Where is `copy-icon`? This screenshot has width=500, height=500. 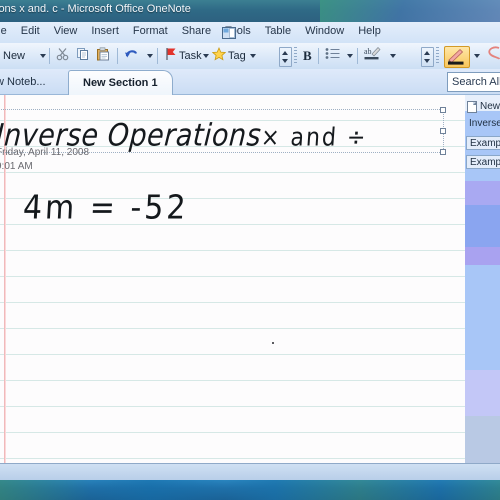 copy-icon is located at coordinates (83, 56).